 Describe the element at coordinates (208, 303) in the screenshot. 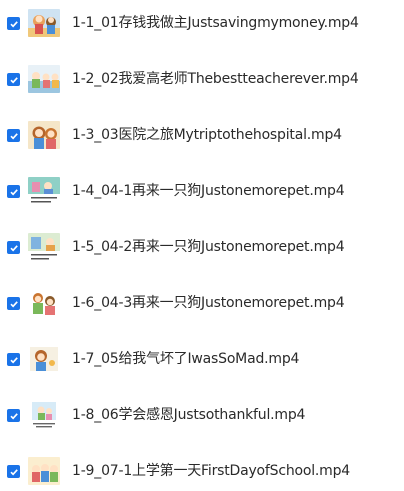

I see `file-name: 1-6_04-3再来一只狗Justonemorepet.mp4` at that location.